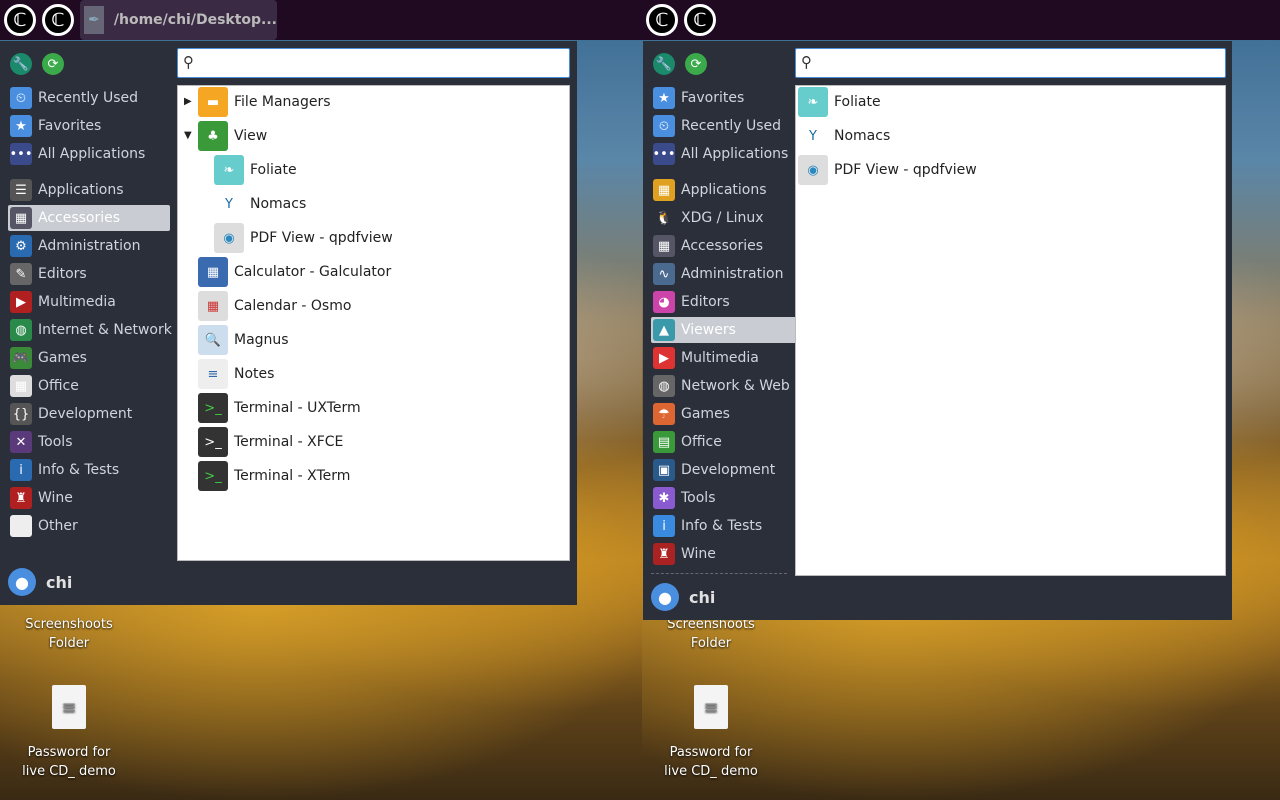 The height and width of the screenshot is (800, 1280). I want to click on app-item-label: Nomacs, so click(278, 204).